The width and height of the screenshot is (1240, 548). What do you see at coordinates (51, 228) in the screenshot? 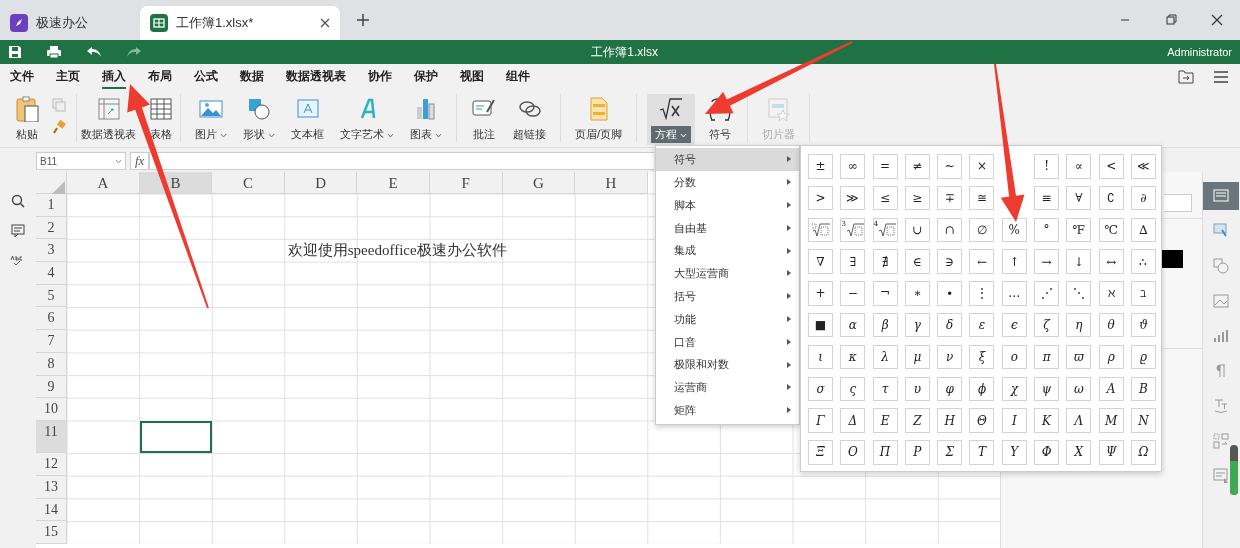
I see `row-header: 2` at bounding box center [51, 228].